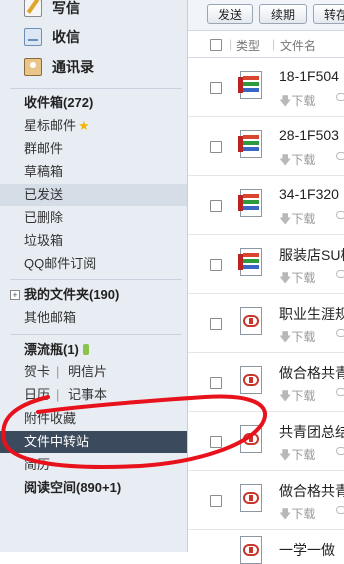 The height and width of the screenshot is (564, 344). What do you see at coordinates (93, 195) in the screenshot?
I see `sidebar-item-sent: 已发送` at bounding box center [93, 195].